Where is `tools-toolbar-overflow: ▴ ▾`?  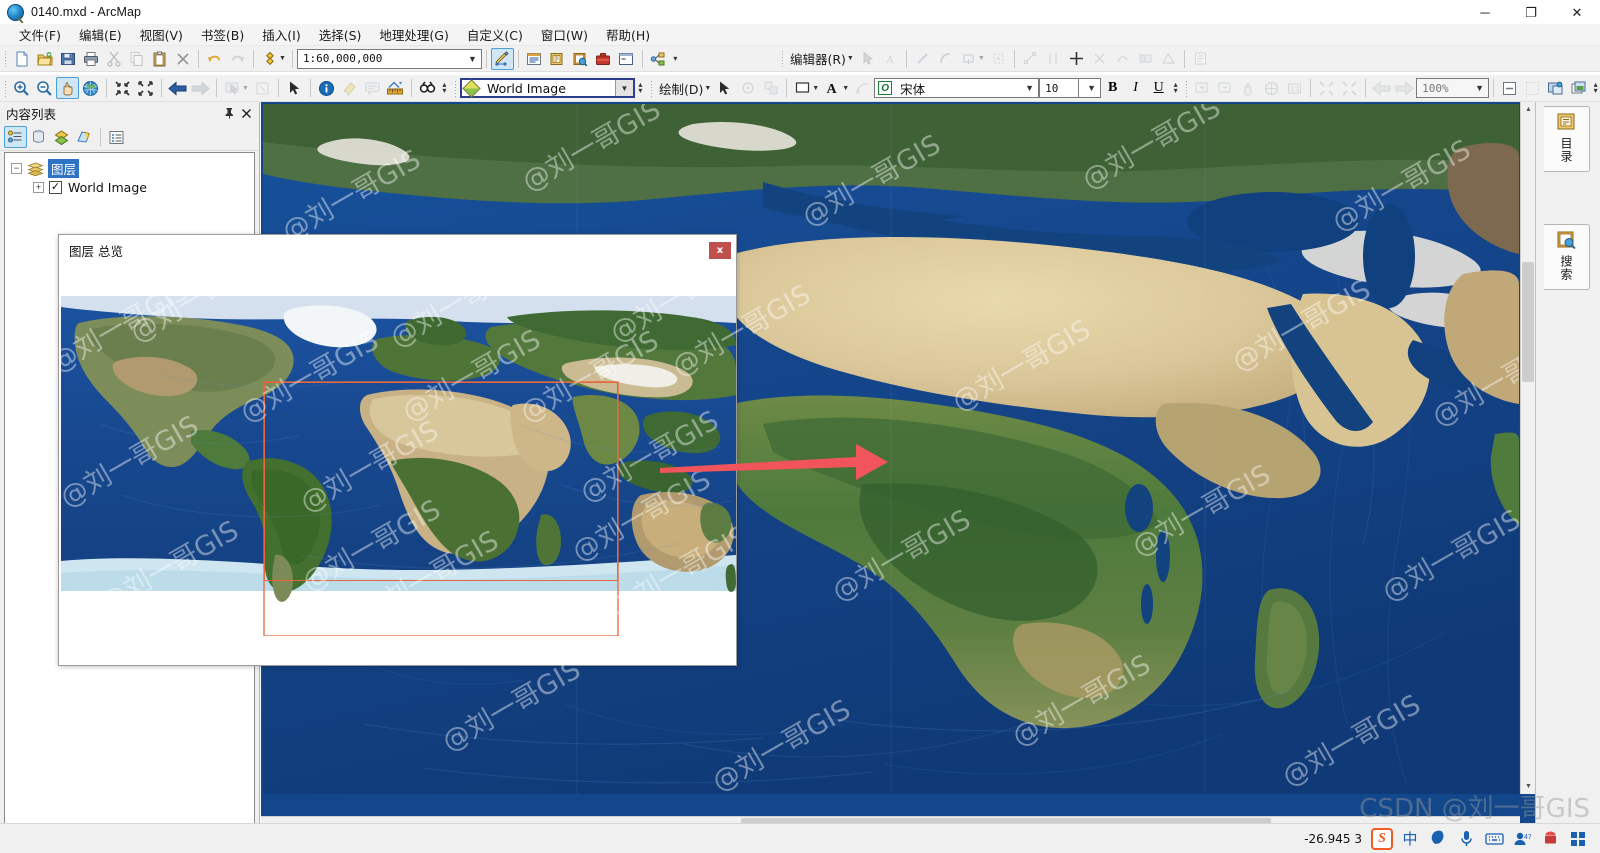
tools-toolbar-overflow: ▴ ▾ is located at coordinates (444, 88).